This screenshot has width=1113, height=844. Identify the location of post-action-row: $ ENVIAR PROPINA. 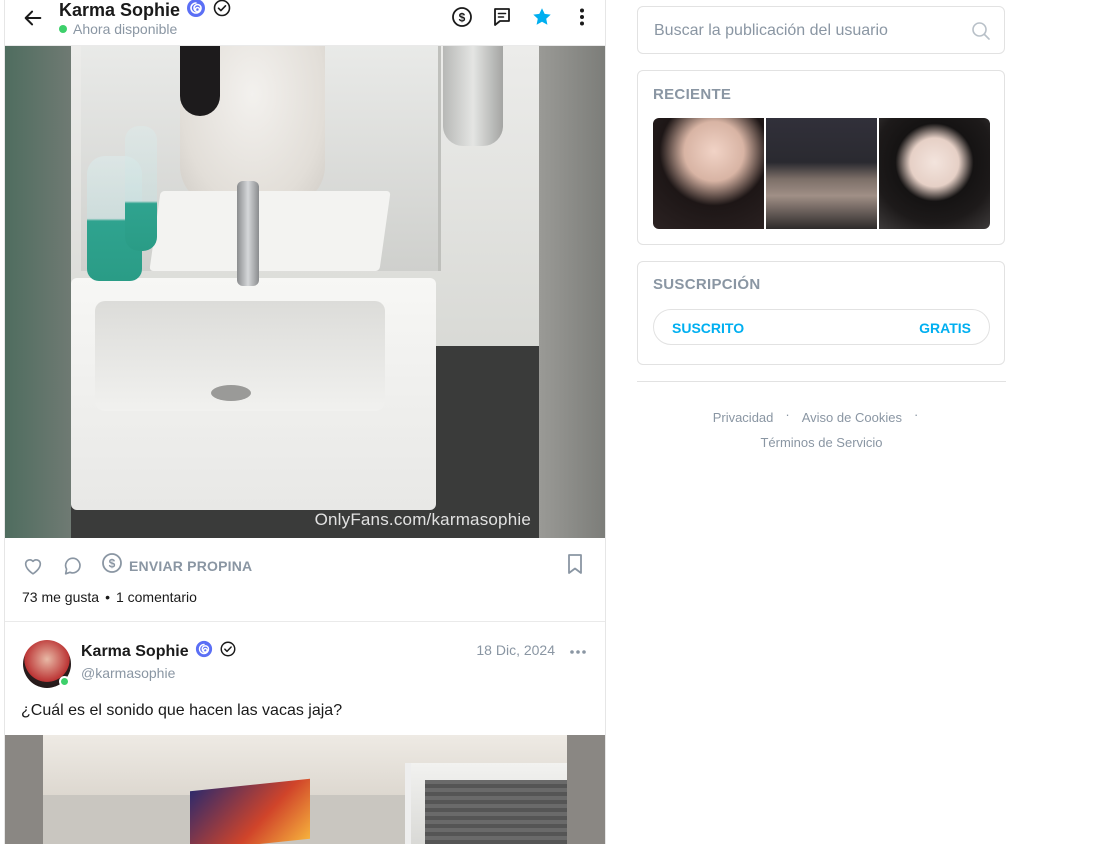
(136, 565).